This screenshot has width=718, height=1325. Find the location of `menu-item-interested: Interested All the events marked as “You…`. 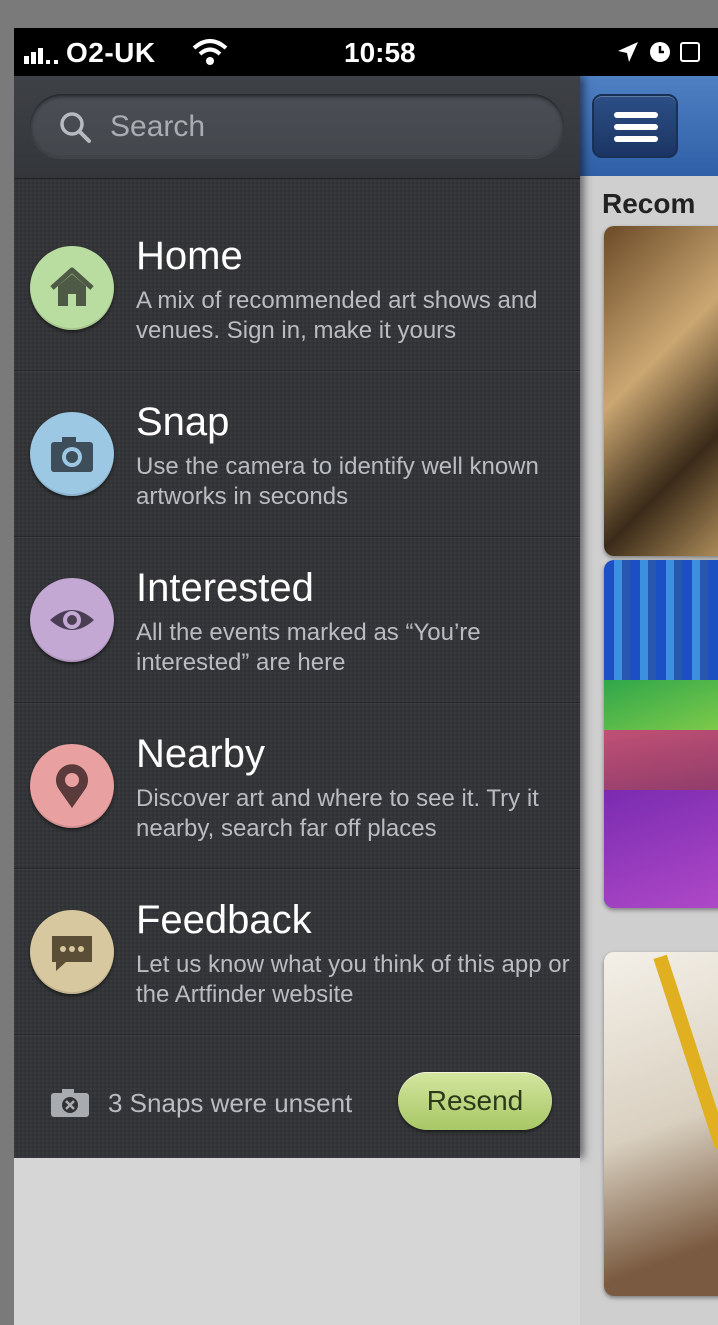

menu-item-interested: Interested All the events marked as “You… is located at coordinates (297, 619).